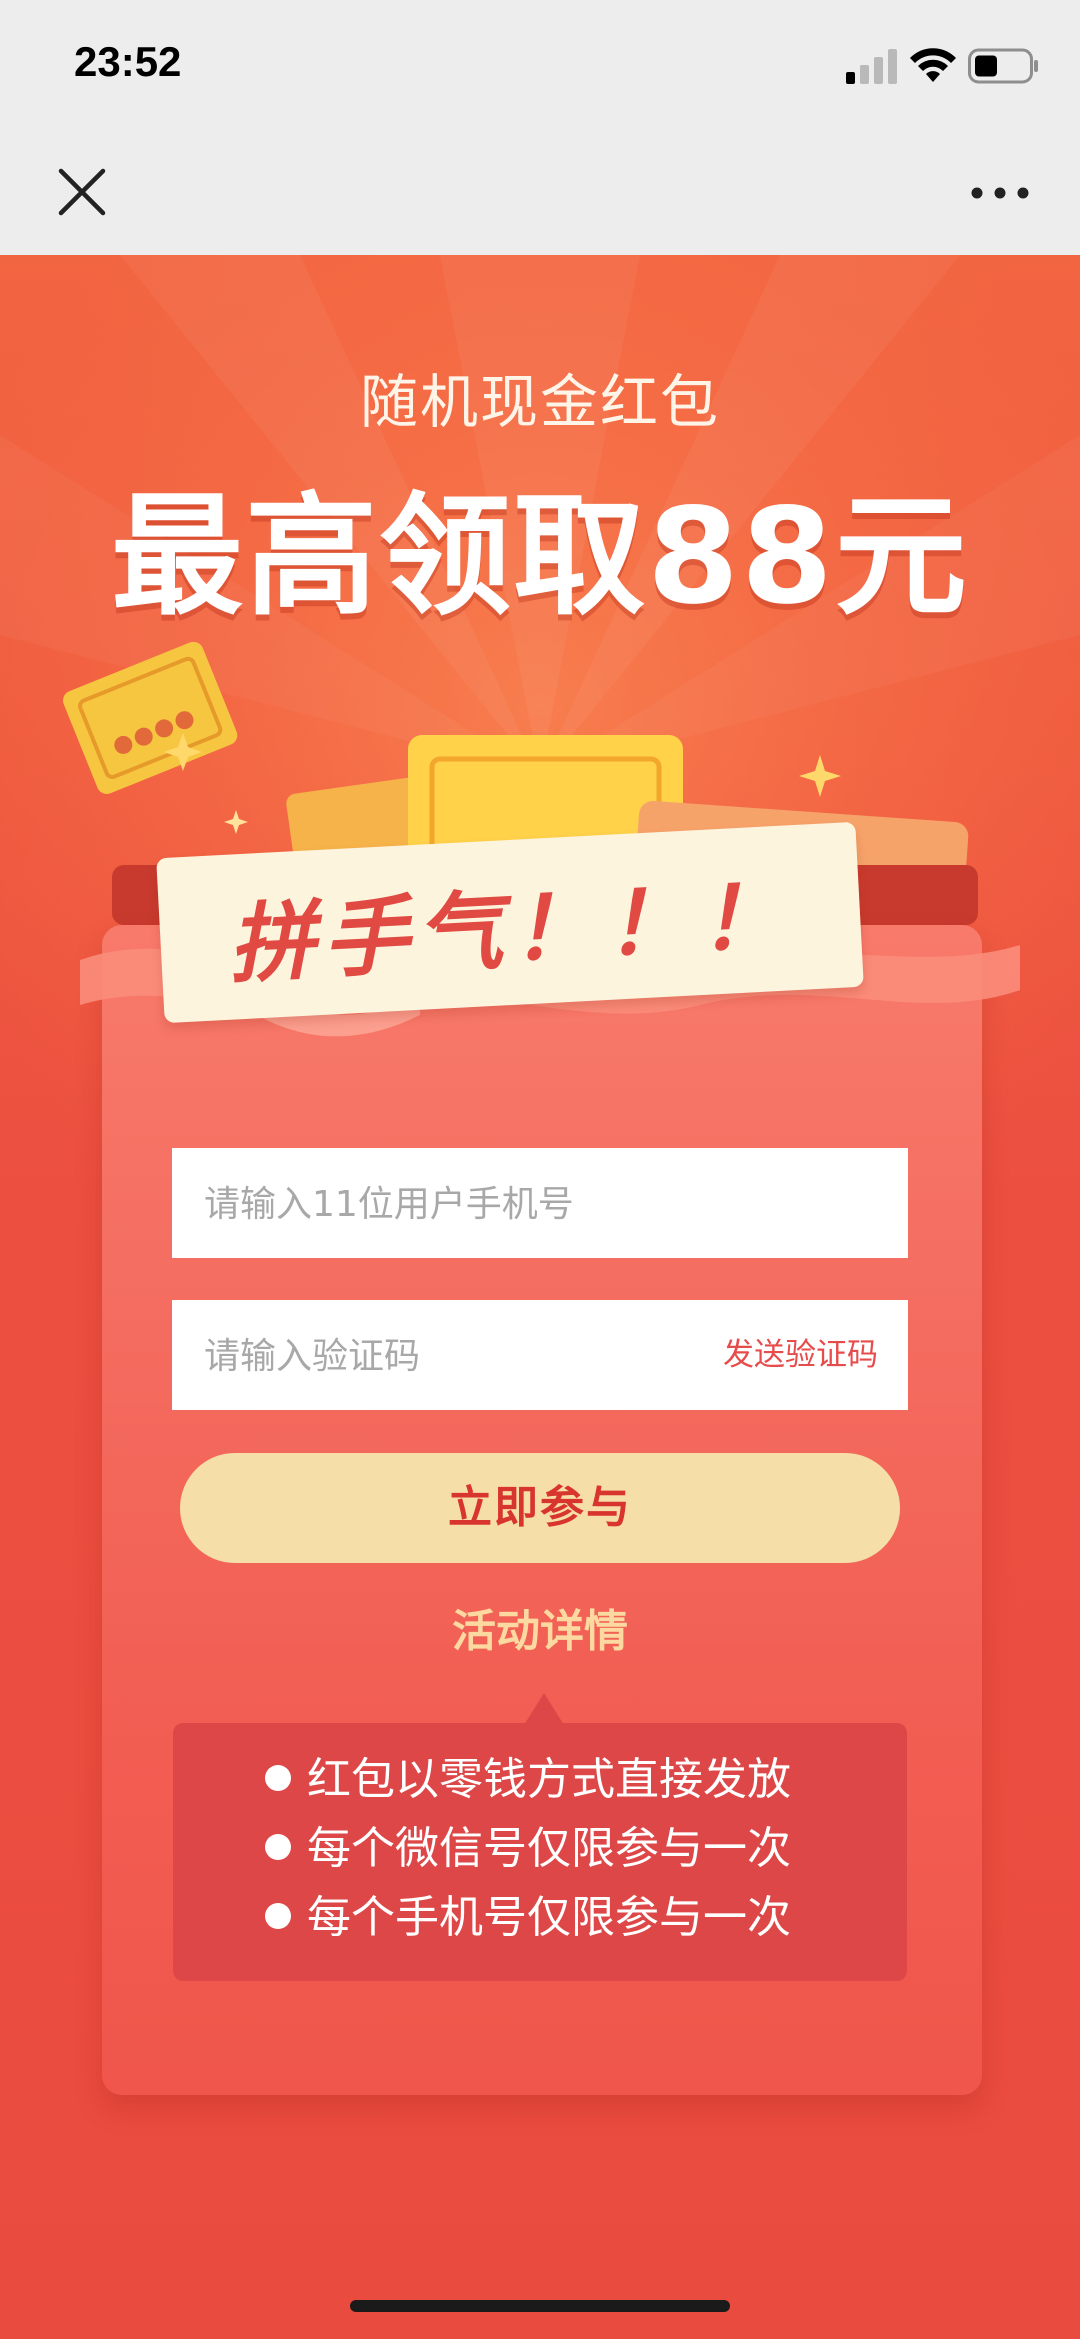  What do you see at coordinates (540, 1627) in the screenshot?
I see `activity-details-link: 活动详情` at bounding box center [540, 1627].